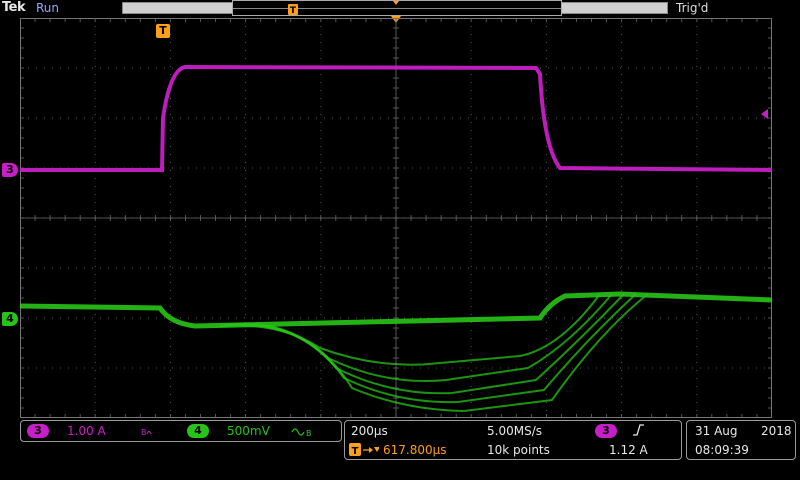  I want to click on brand-logo: Tek, so click(14, 7).